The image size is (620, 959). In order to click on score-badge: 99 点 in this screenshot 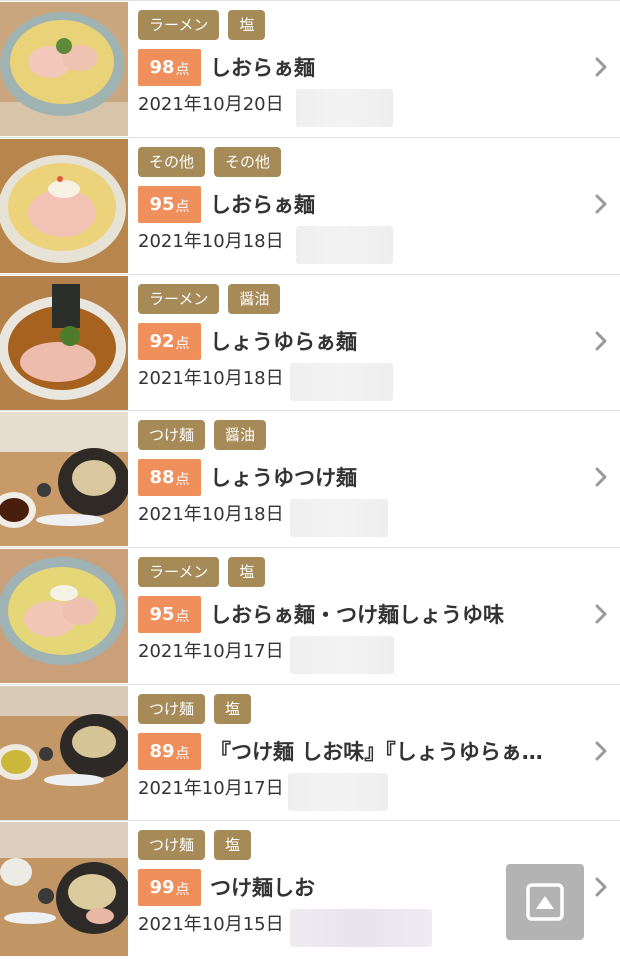, I will do `click(169, 887)`.